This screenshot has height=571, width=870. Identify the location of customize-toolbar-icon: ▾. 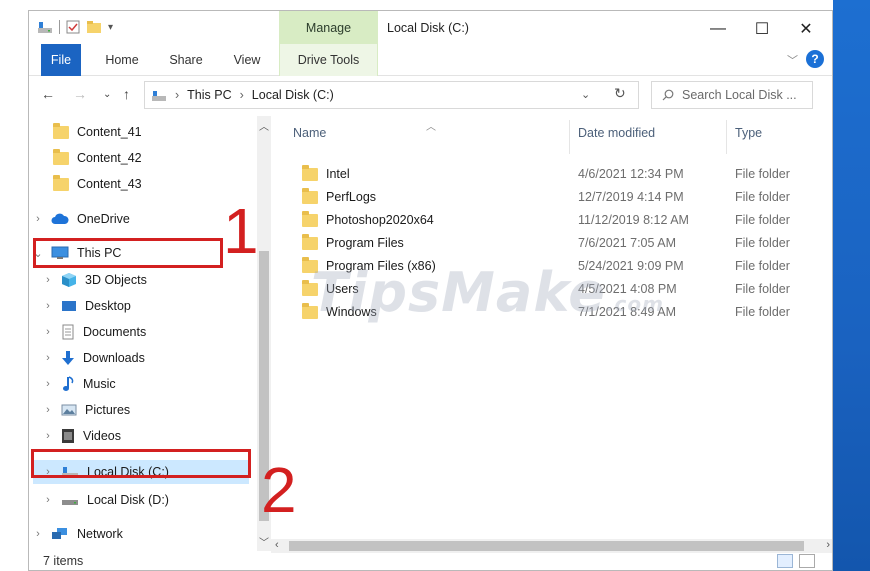
(110, 27).